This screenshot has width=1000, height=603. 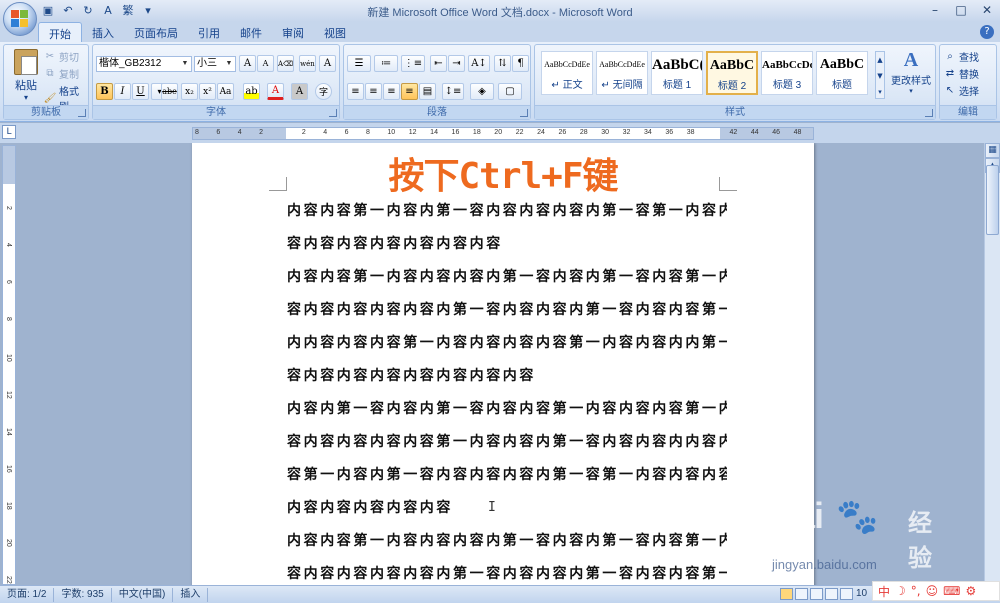 What do you see at coordinates (987, 32) in the screenshot?
I see `help-icon: ?` at bounding box center [987, 32].